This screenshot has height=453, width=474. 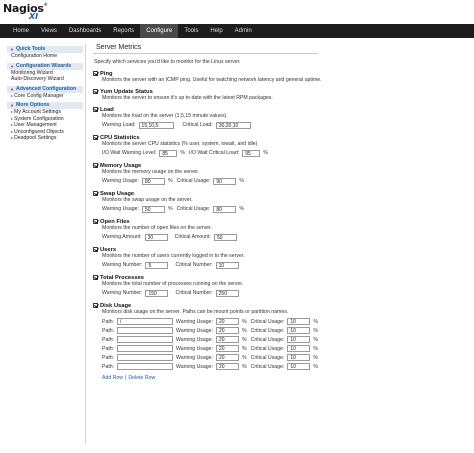 I want to click on sidebar-item-deadpool-settings: ▸Deadpool Settings, so click(x=45, y=138).